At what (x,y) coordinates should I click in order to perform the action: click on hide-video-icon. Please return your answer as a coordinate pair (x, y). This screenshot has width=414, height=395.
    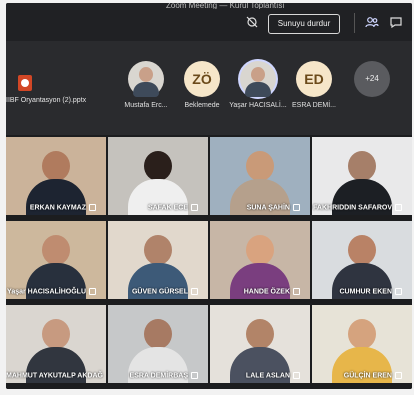
    Looking at the image, I should click on (252, 22).